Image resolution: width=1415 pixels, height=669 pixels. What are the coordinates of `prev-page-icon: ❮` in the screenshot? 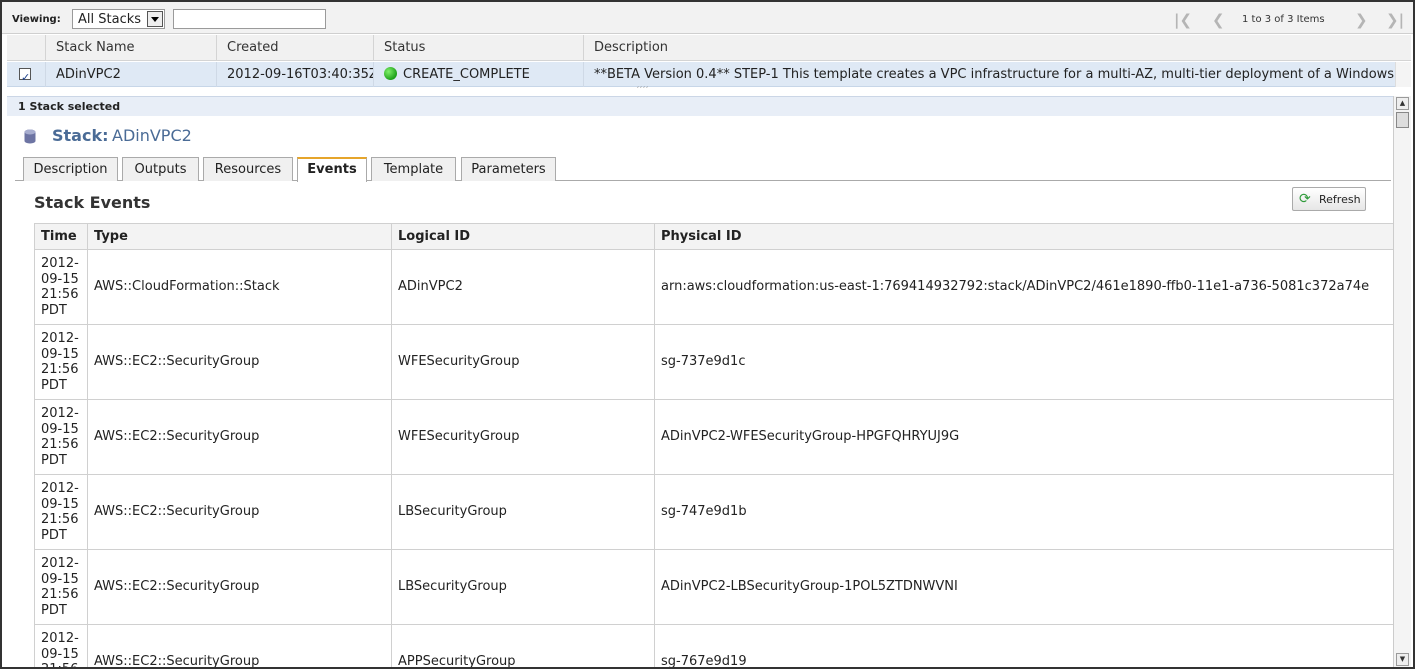 It's located at (1218, 20).